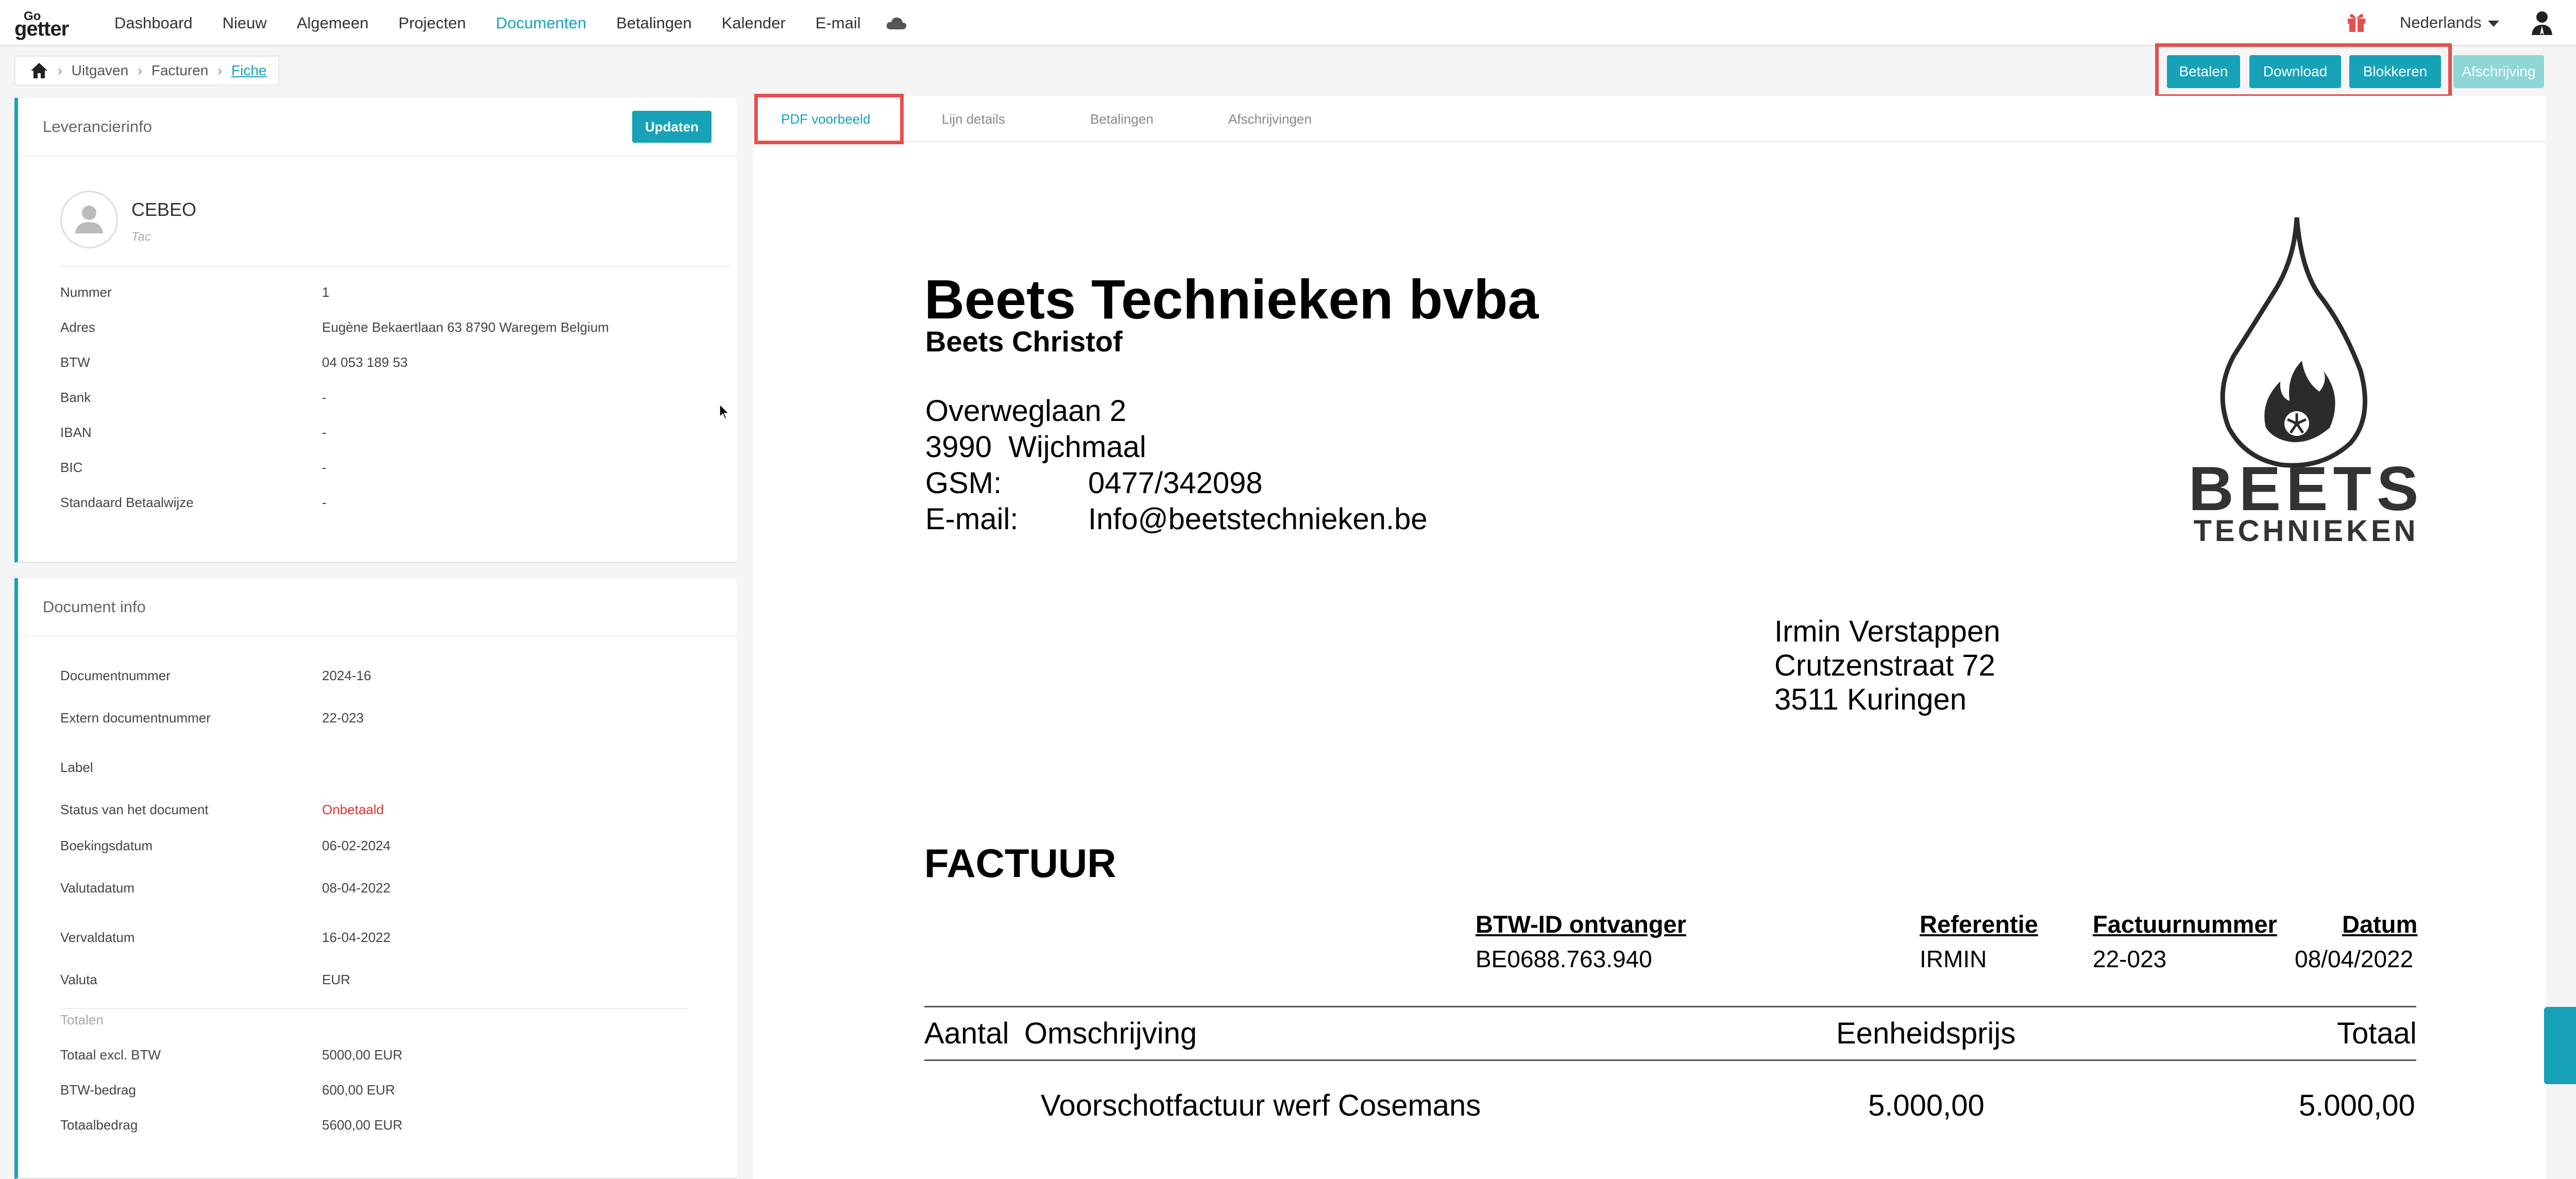 This screenshot has height=1179, width=2576. Describe the element at coordinates (963, 483) in the screenshot. I see `gsm-label: GSM:` at that location.